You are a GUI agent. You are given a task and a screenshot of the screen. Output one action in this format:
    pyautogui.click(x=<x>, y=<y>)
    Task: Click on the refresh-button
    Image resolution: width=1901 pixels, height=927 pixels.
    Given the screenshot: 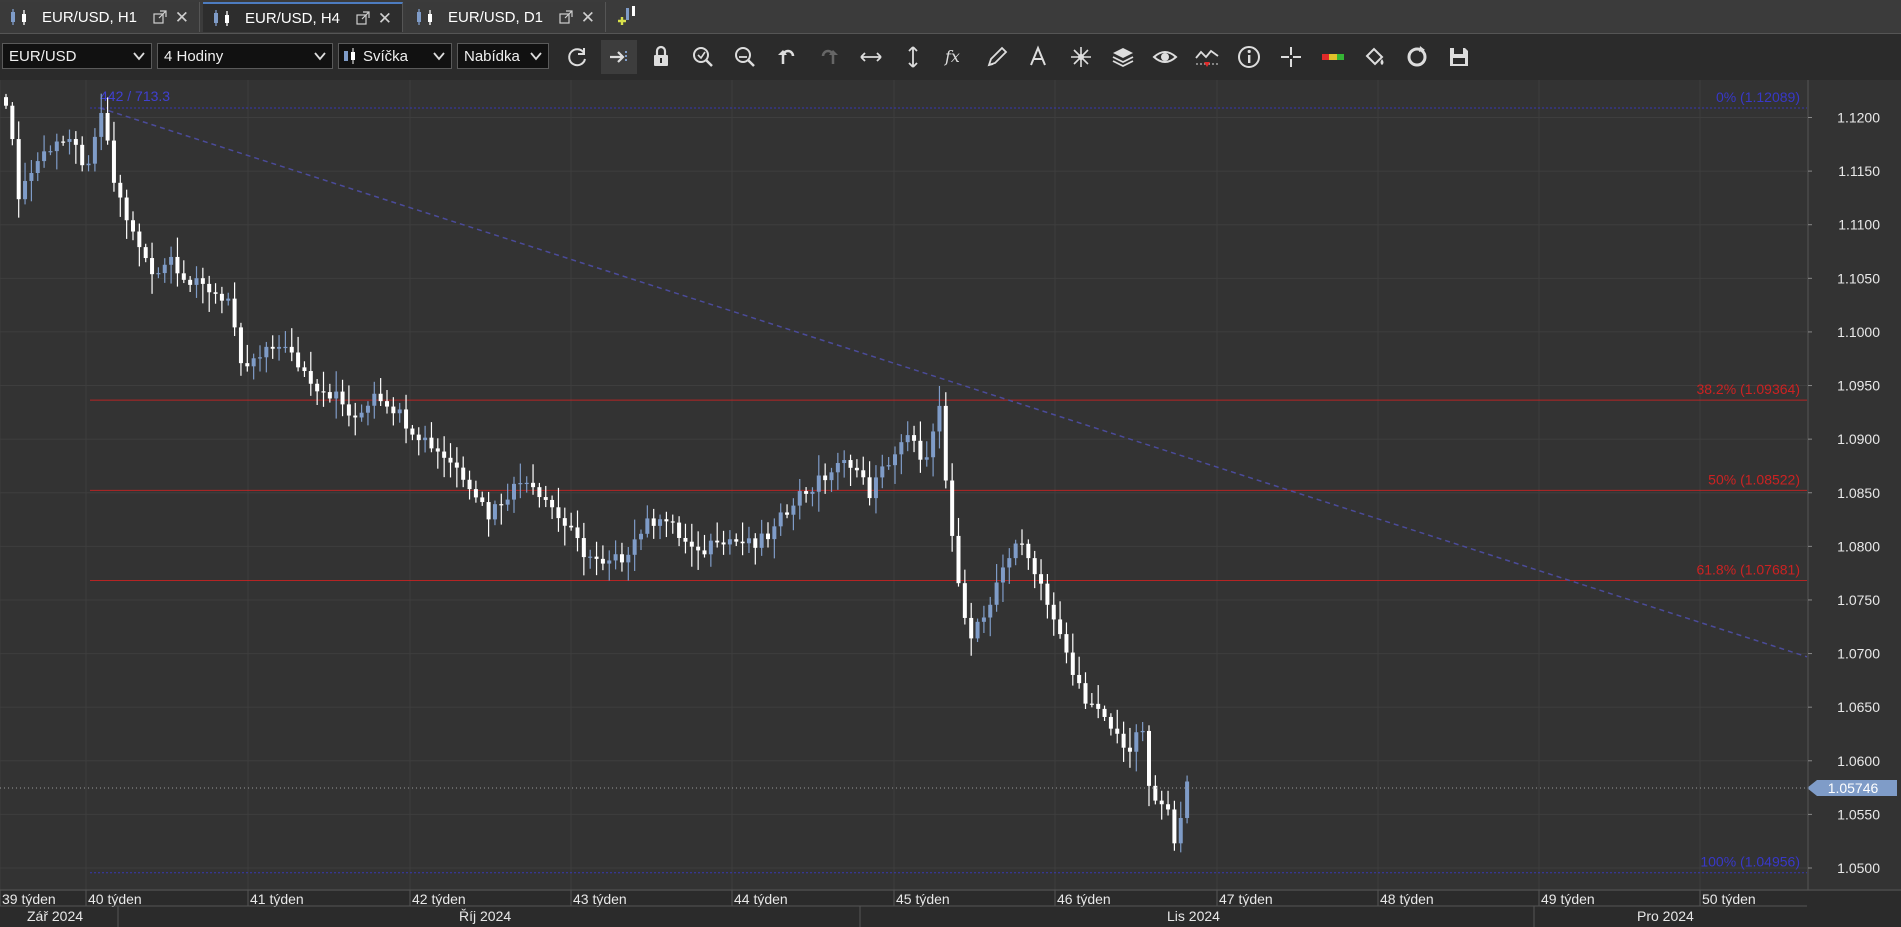 What is the action you would take?
    pyautogui.click(x=577, y=57)
    